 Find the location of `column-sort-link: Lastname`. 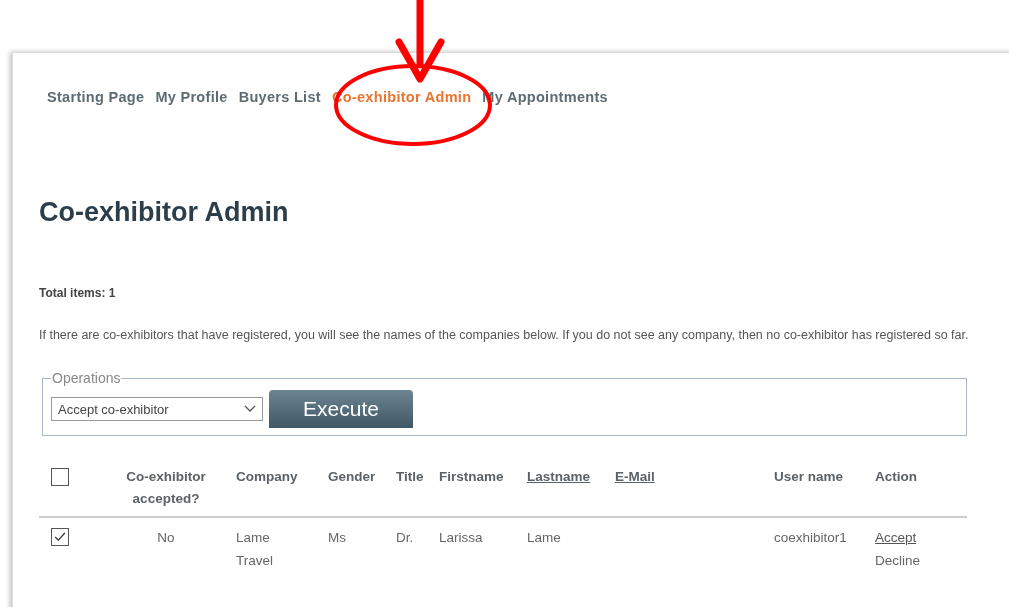

column-sort-link: Lastname is located at coordinates (559, 476).